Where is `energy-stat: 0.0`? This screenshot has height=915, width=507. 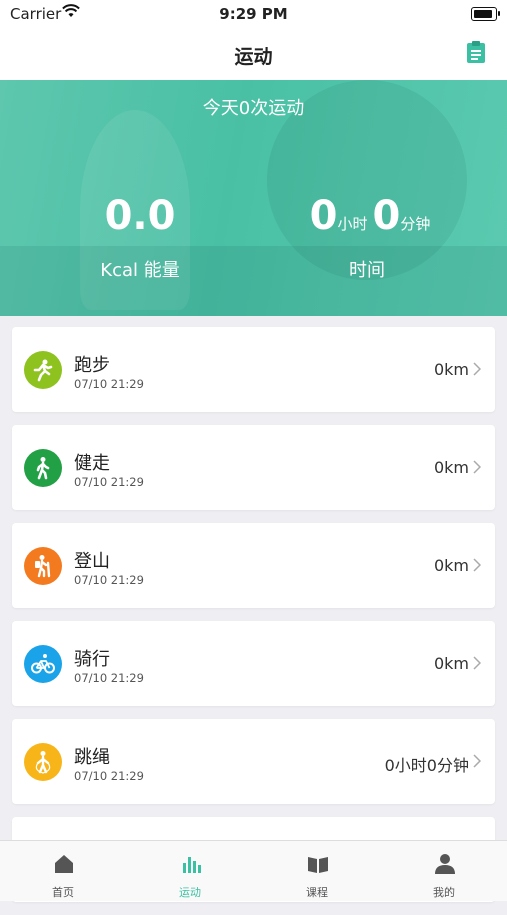
energy-stat: 0.0 is located at coordinates (140, 216).